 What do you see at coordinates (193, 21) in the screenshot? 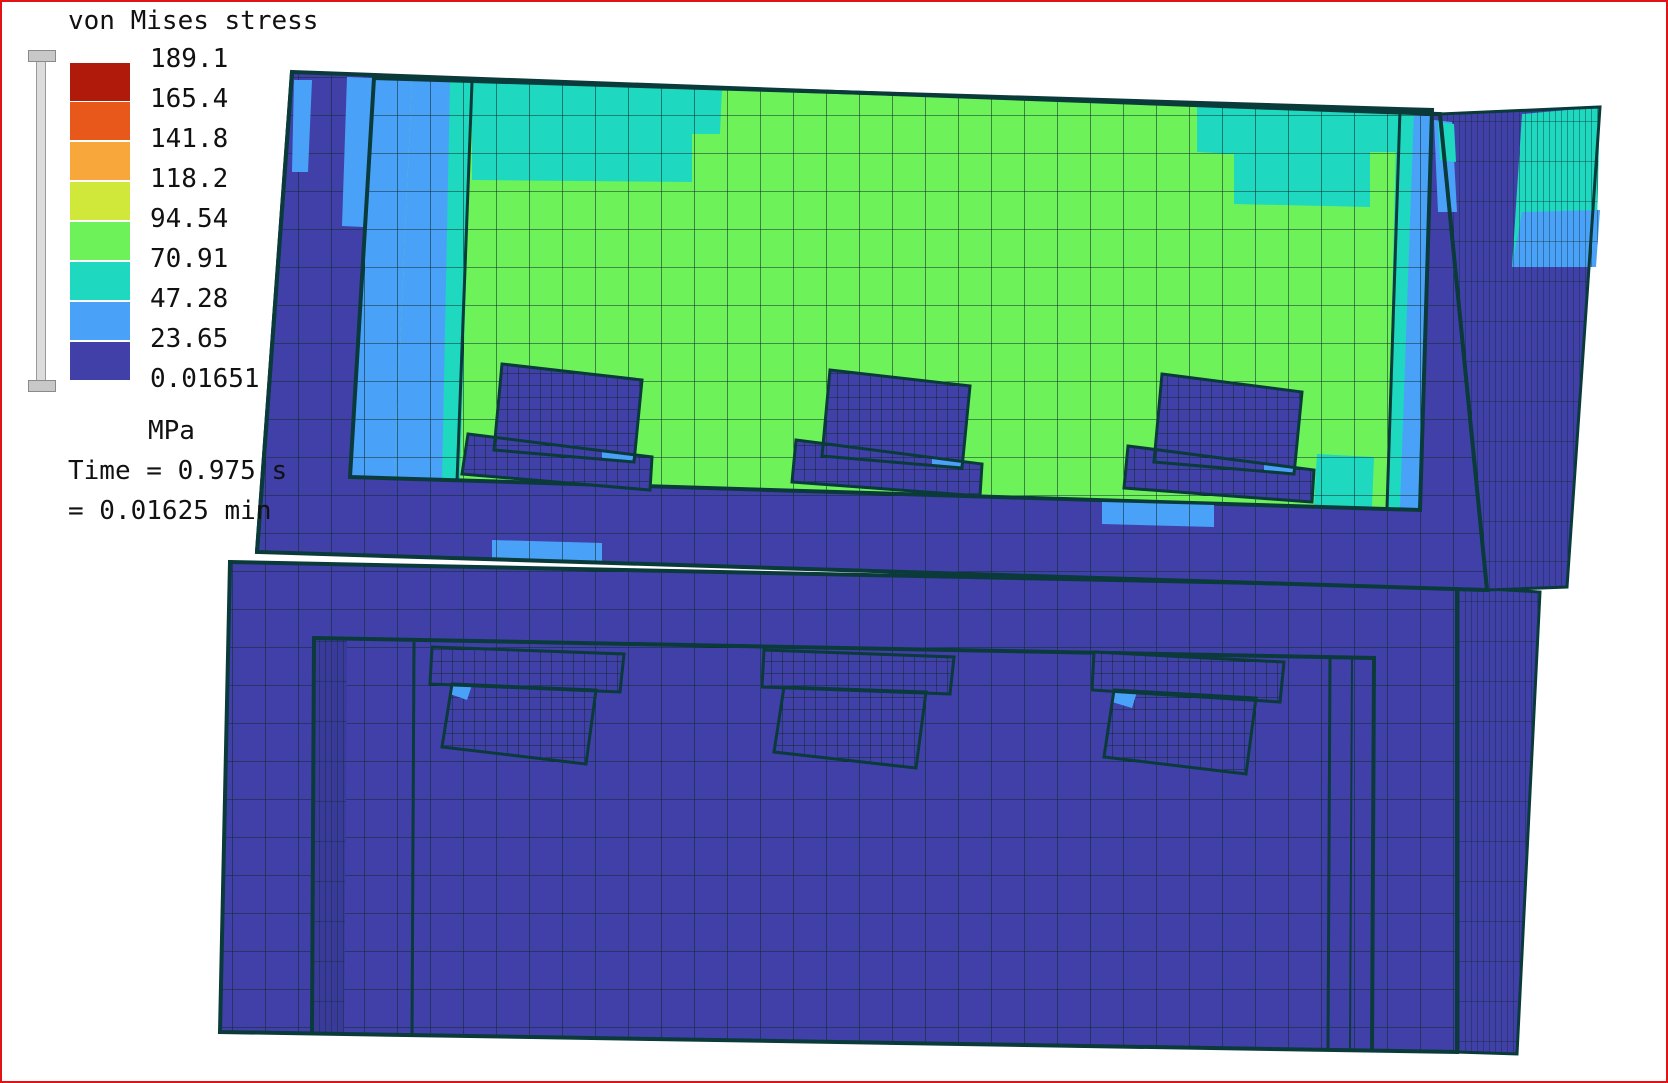
I see `legend-title: von Mises stress` at bounding box center [193, 21].